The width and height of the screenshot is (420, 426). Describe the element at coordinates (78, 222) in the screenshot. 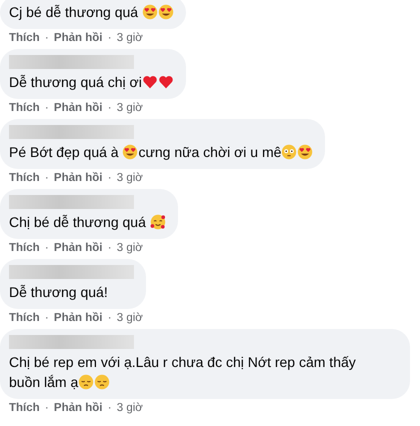

I see `comment-text: Chị bé dễ thương quá` at that location.